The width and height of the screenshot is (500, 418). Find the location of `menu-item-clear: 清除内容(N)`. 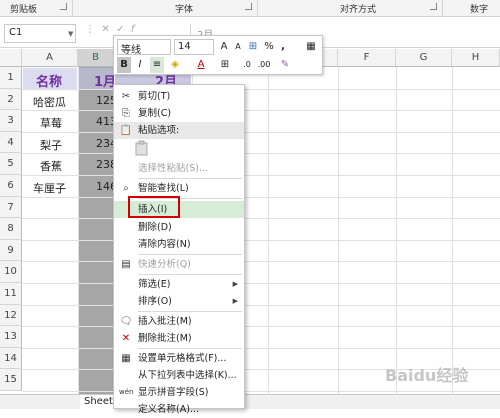

menu-item-clear: 清除内容(N) is located at coordinates (179, 244).